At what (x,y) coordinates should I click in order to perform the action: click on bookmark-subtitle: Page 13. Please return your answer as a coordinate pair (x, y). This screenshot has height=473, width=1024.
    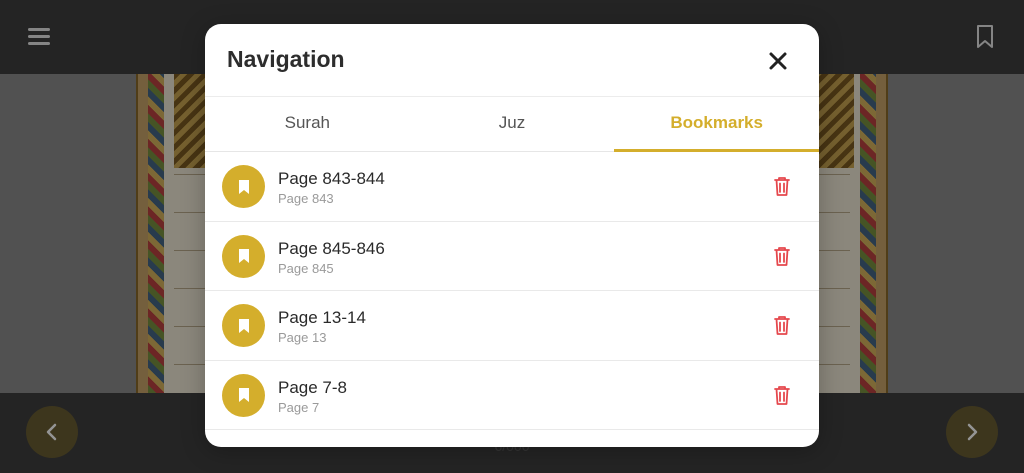
    Looking at the image, I should click on (302, 337).